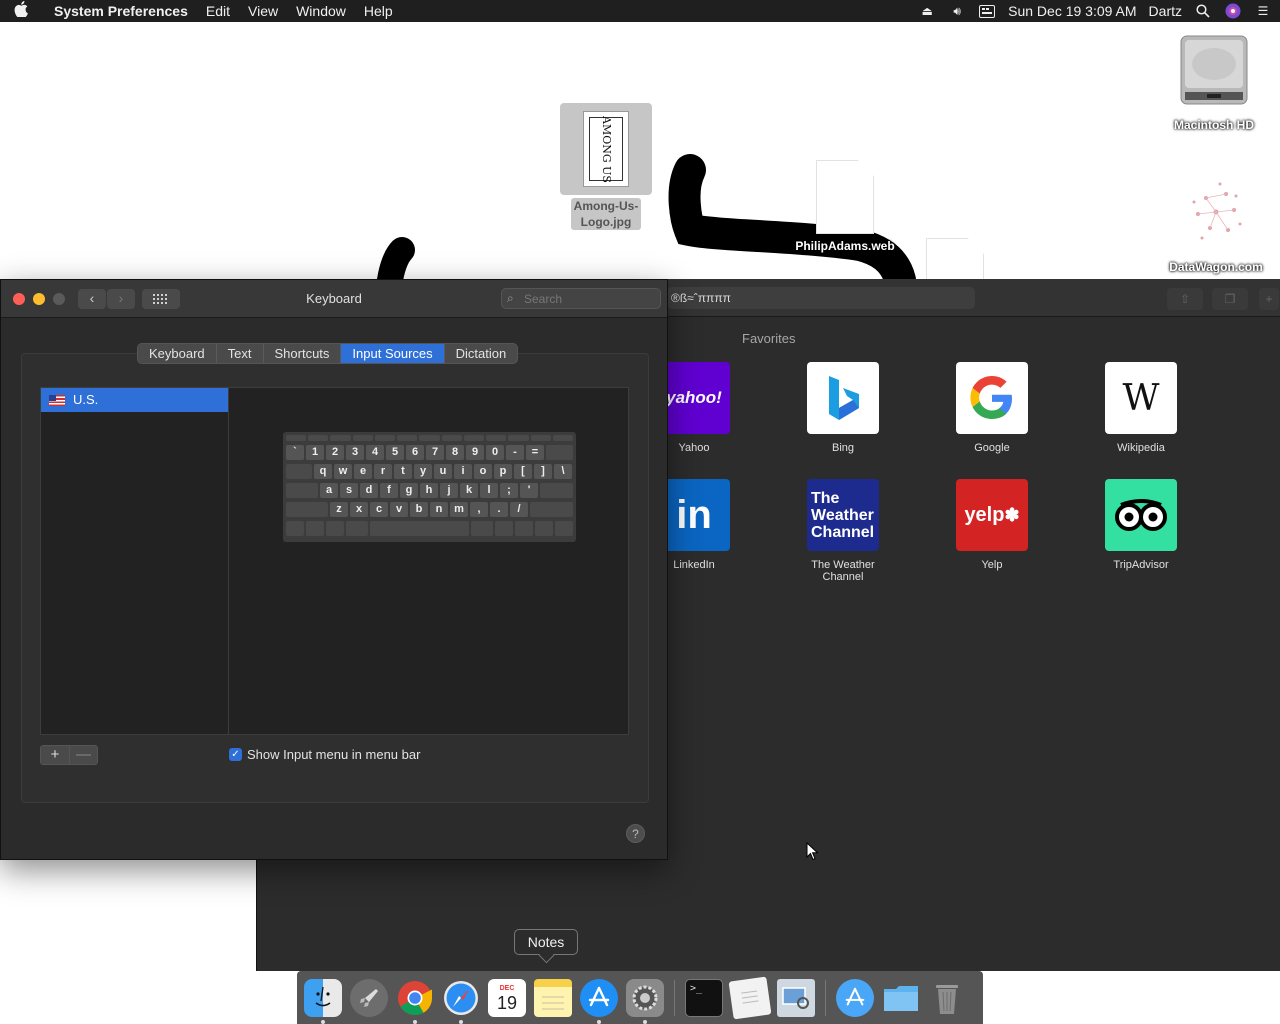 This screenshot has width=1280, height=1024. I want to click on window-titlebar: ‹ › Keyboard ⌕ Search, so click(334, 299).